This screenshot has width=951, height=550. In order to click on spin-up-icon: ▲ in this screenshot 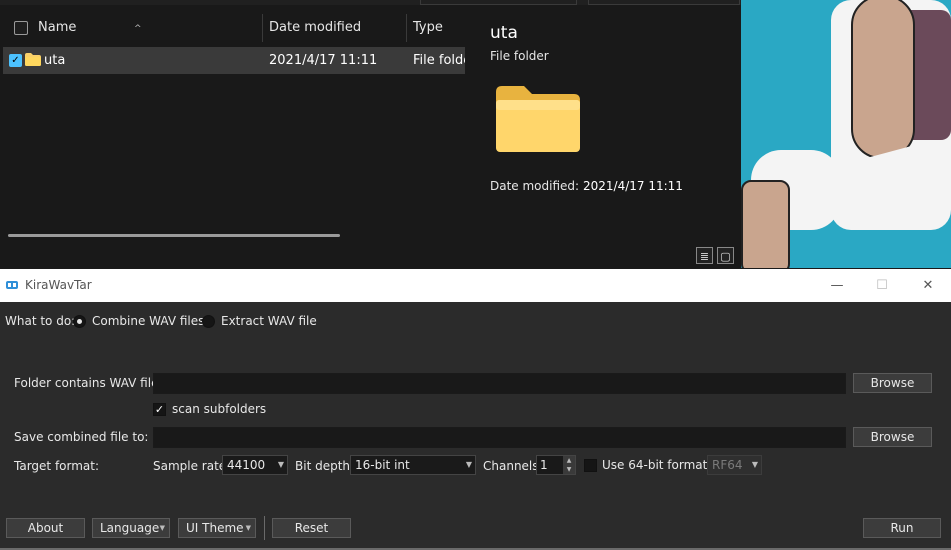, I will do `click(569, 460)`.